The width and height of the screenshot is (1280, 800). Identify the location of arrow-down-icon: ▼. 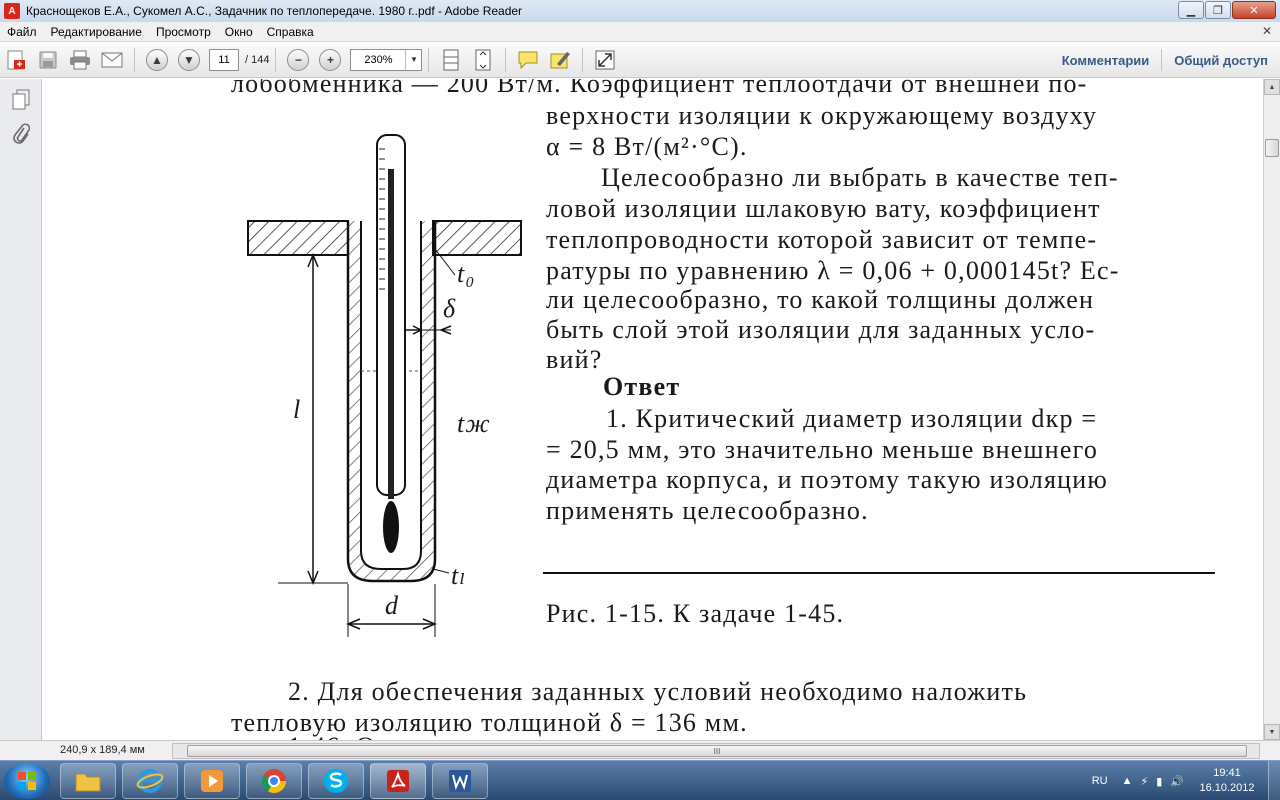
(189, 59).